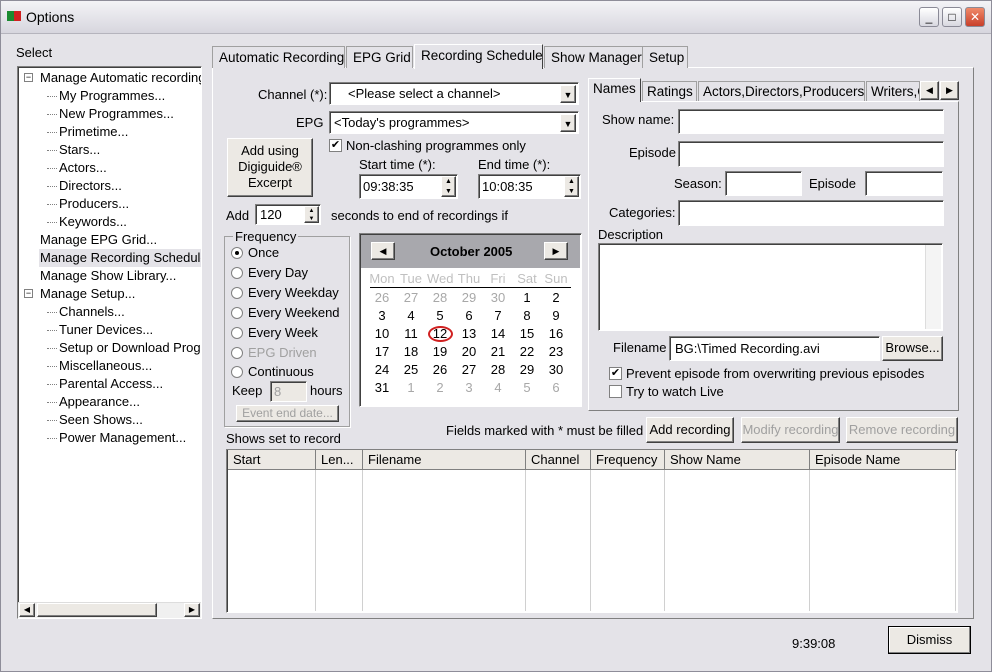  What do you see at coordinates (411, 369) in the screenshot?
I see `calendar-day: 25` at bounding box center [411, 369].